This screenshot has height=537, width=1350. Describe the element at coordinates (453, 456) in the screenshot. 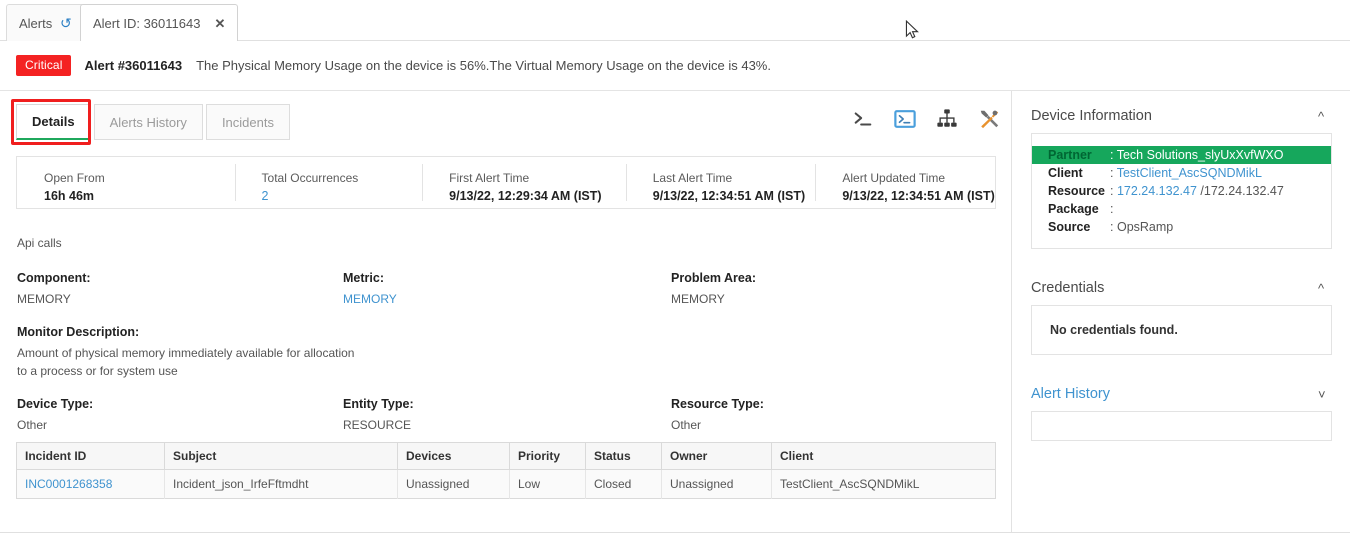

I see `column-header-devices: Devices` at that location.